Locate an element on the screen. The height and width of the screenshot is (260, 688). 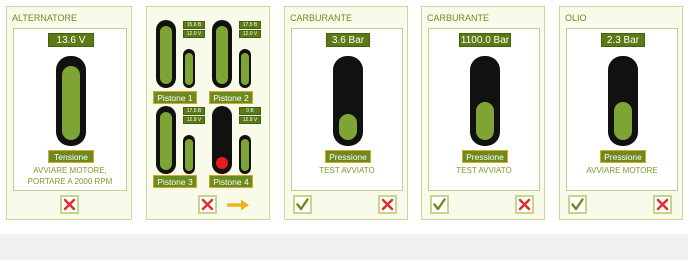
voltage-readout: 13.6 V is located at coordinates (71, 40).